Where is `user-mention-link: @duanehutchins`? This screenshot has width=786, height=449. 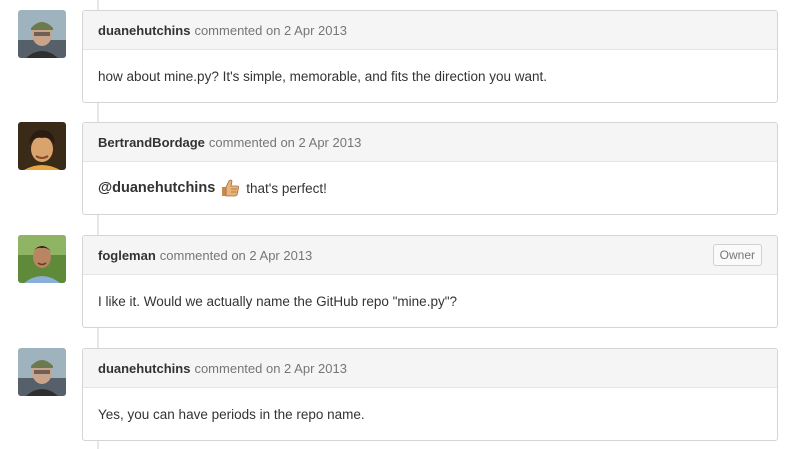
user-mention-link: @duanehutchins is located at coordinates (156, 188).